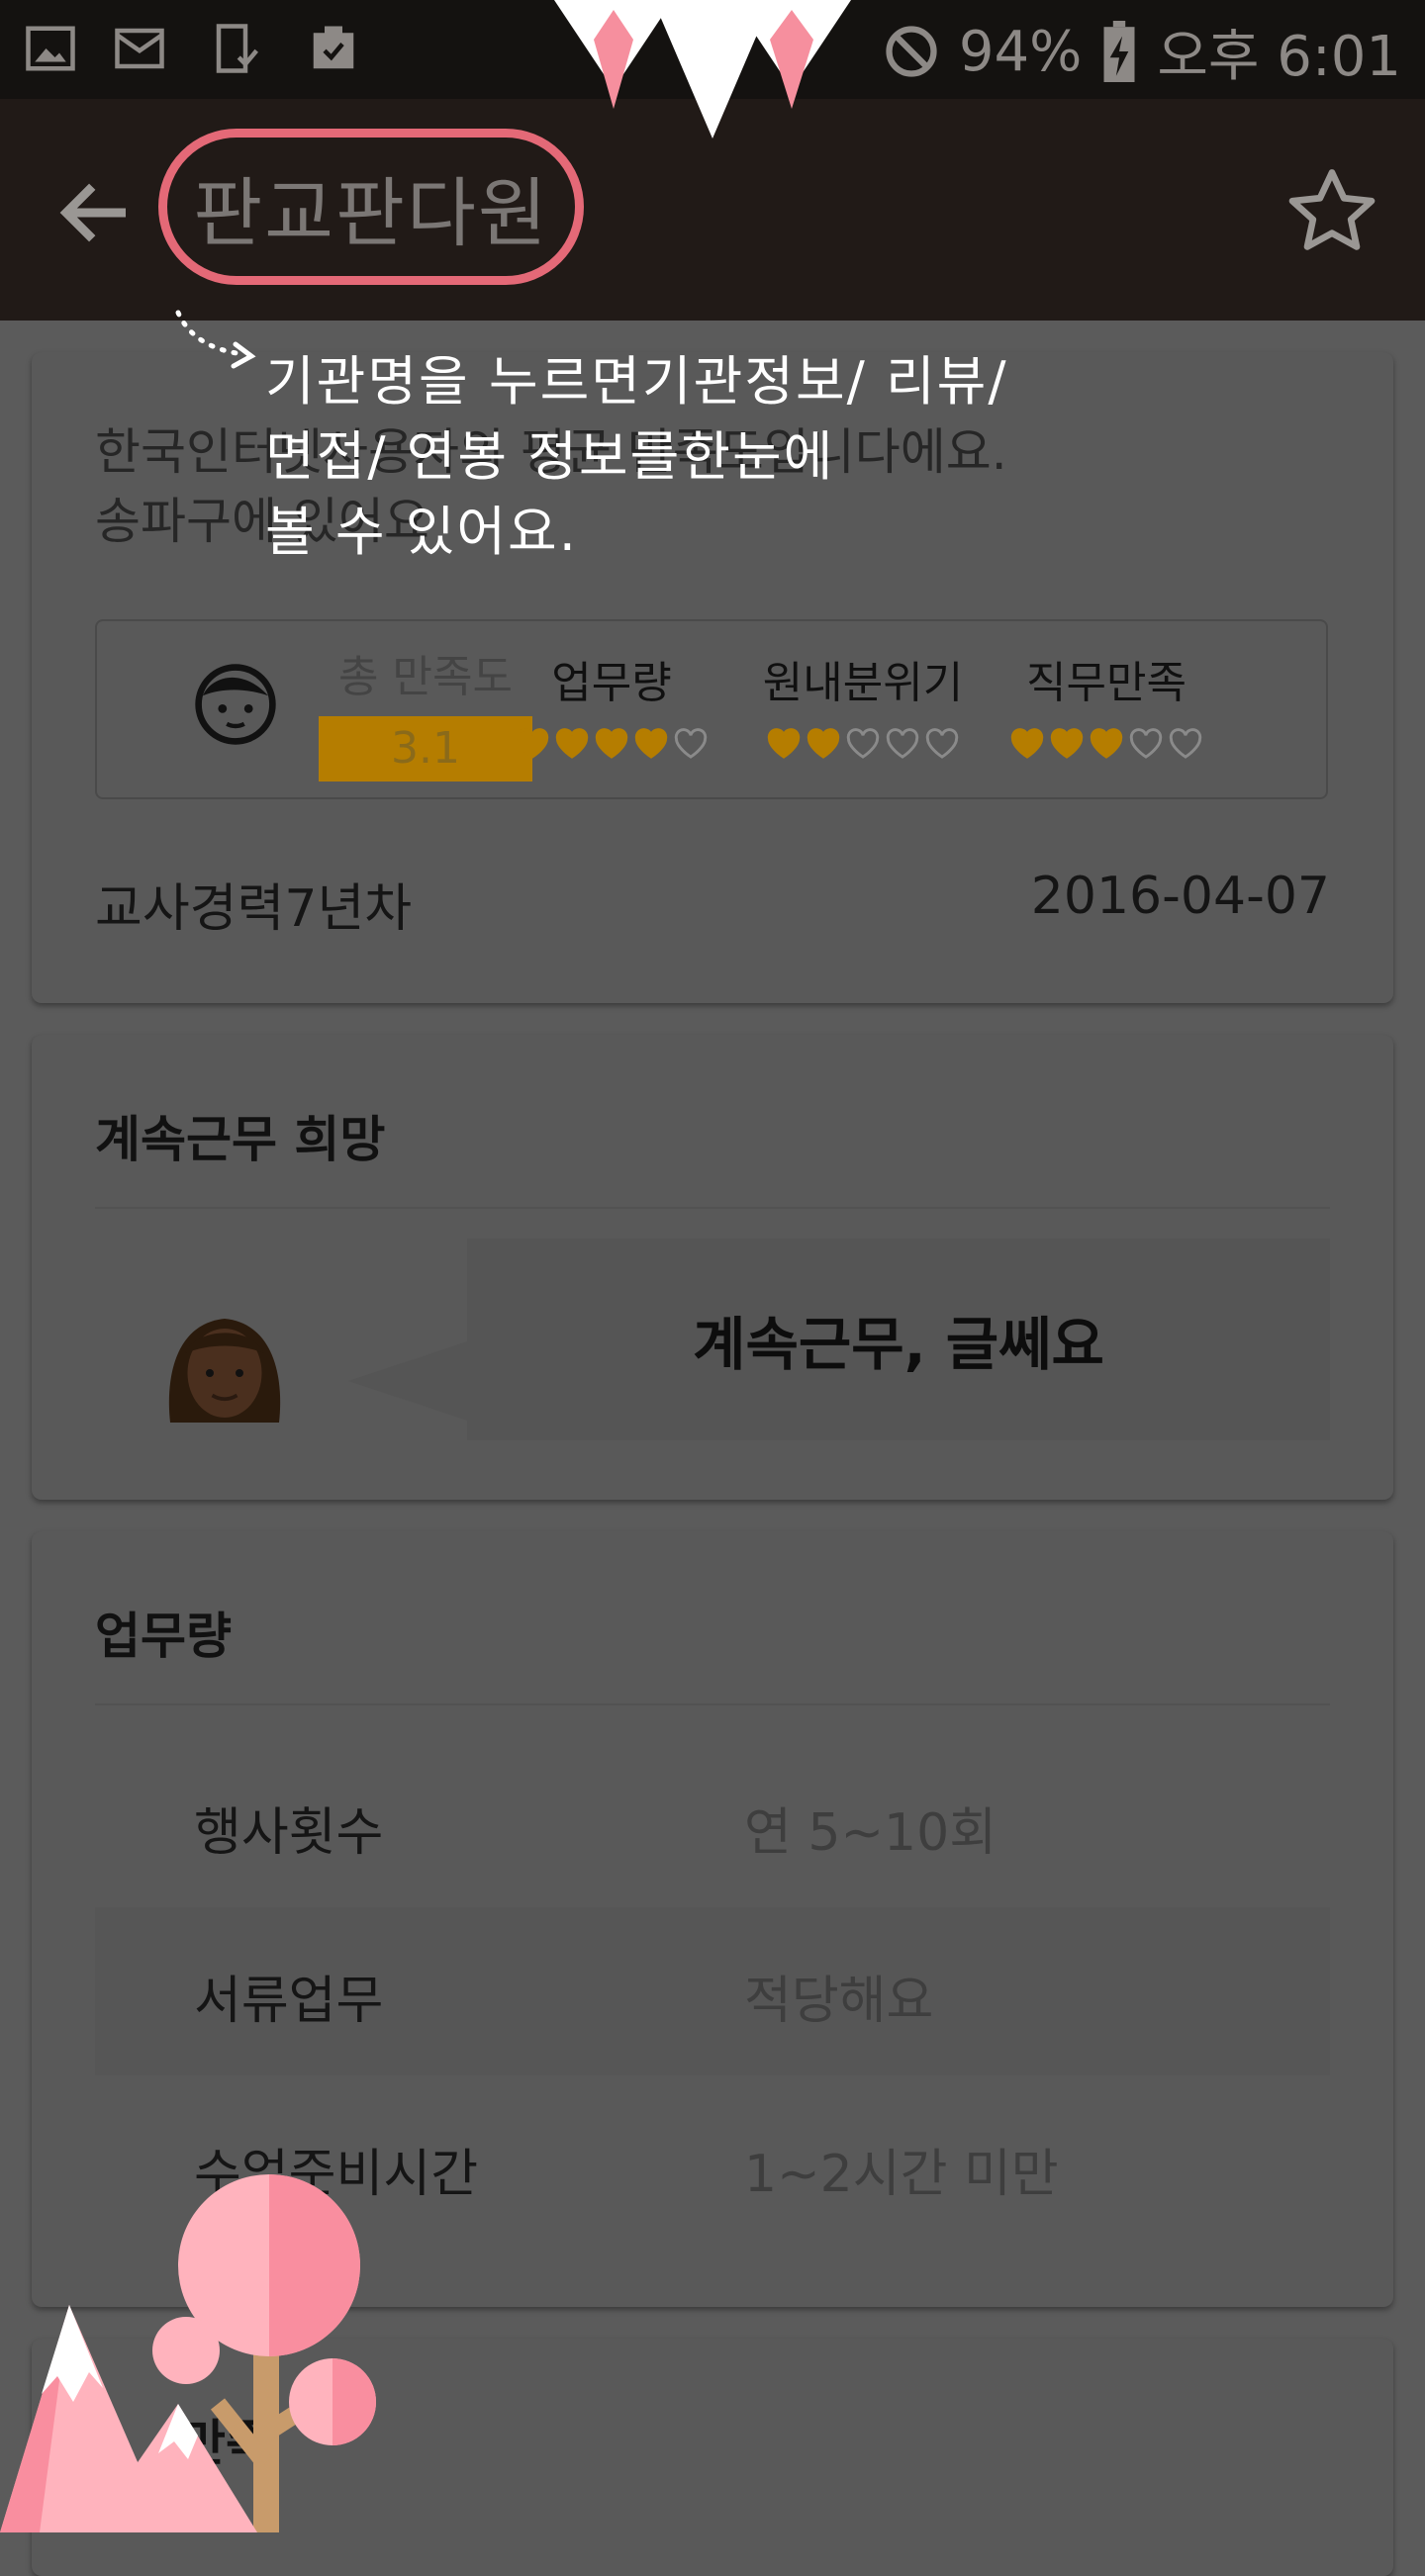  I want to click on clipboard-check-icon, so click(334, 47).